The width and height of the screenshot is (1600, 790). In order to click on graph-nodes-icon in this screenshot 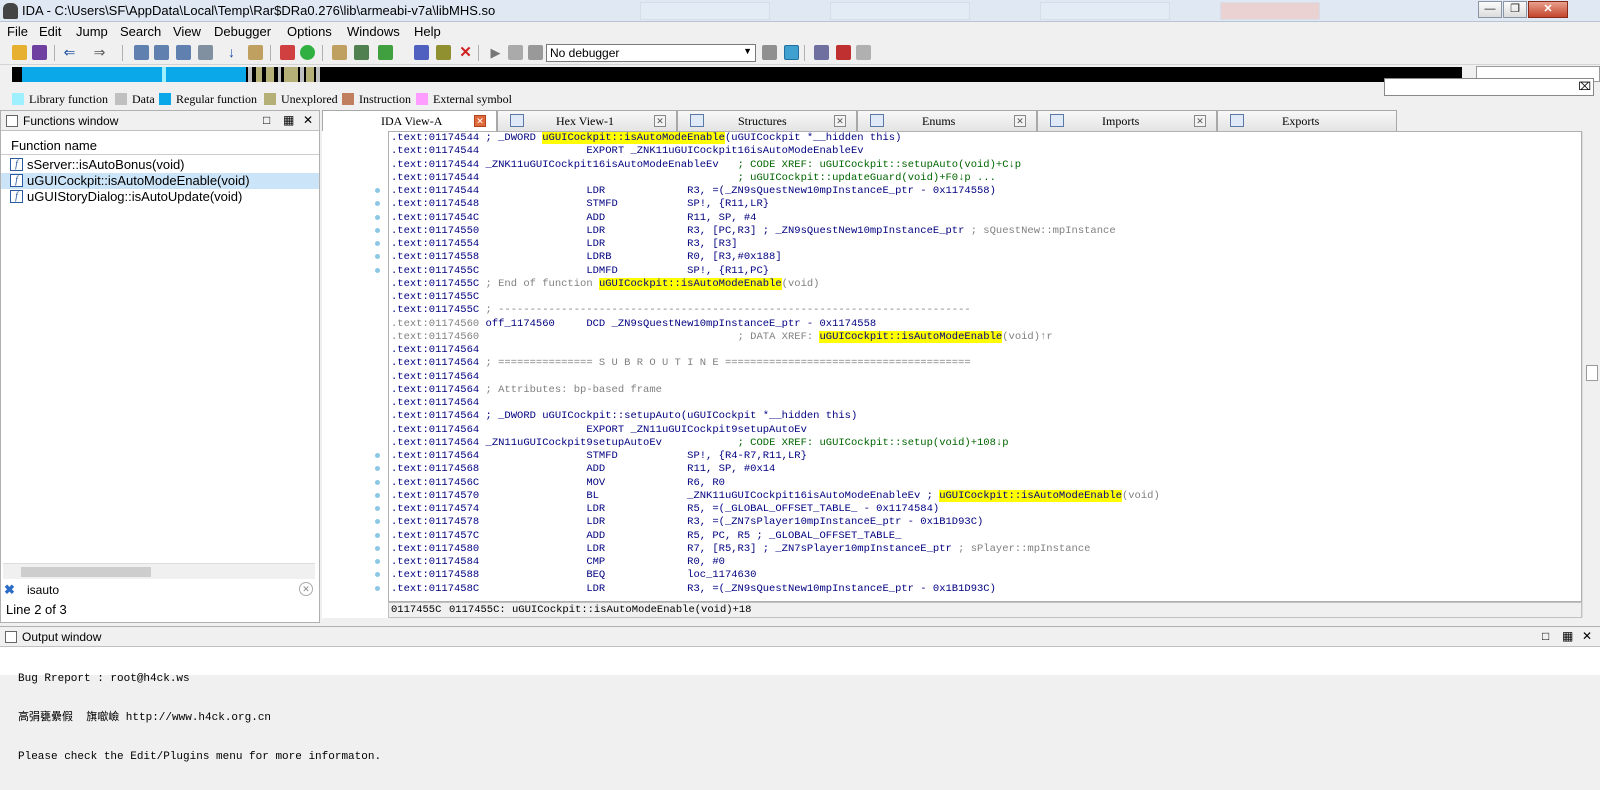, I will do `click(385, 52)`.